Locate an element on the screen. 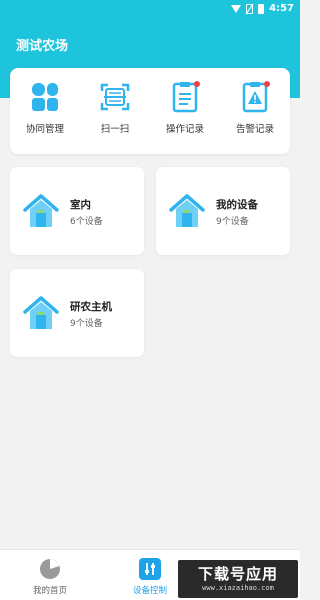 This screenshot has width=320, height=600. wifi-icon is located at coordinates (236, 9).